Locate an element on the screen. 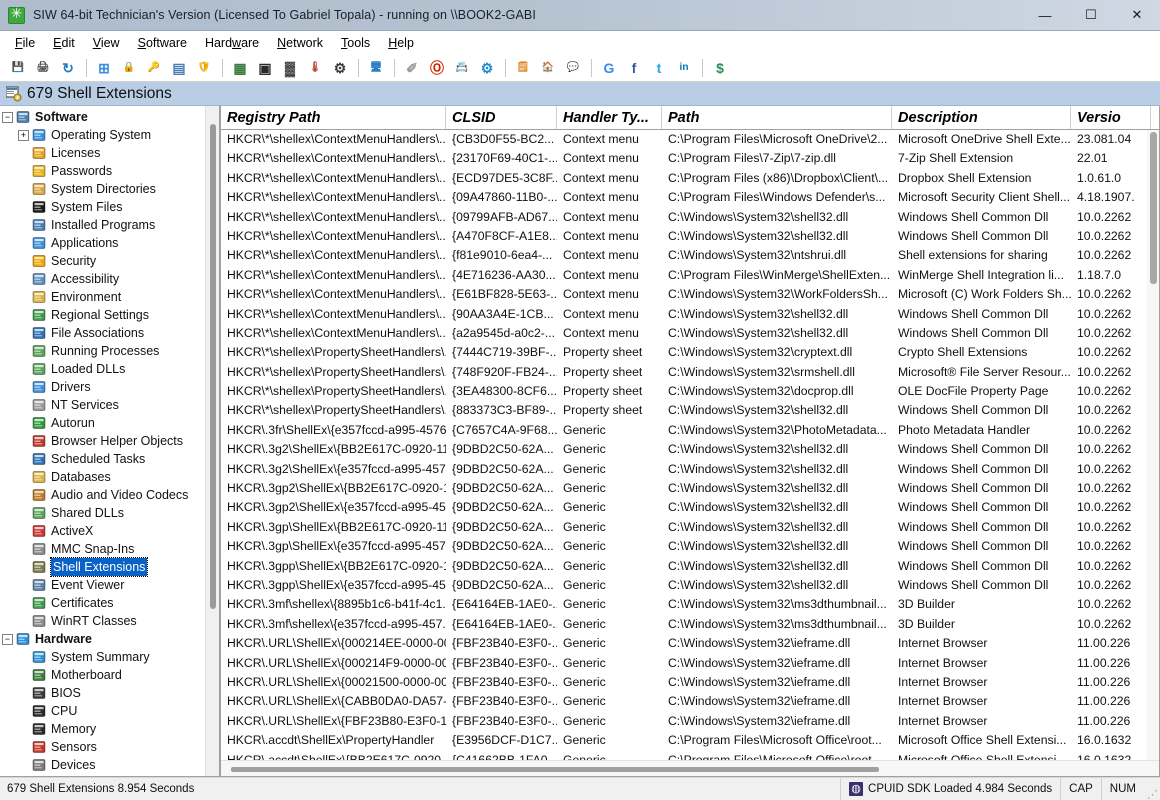  sidebar-item-hardware: − Hardware is located at coordinates (102, 639).